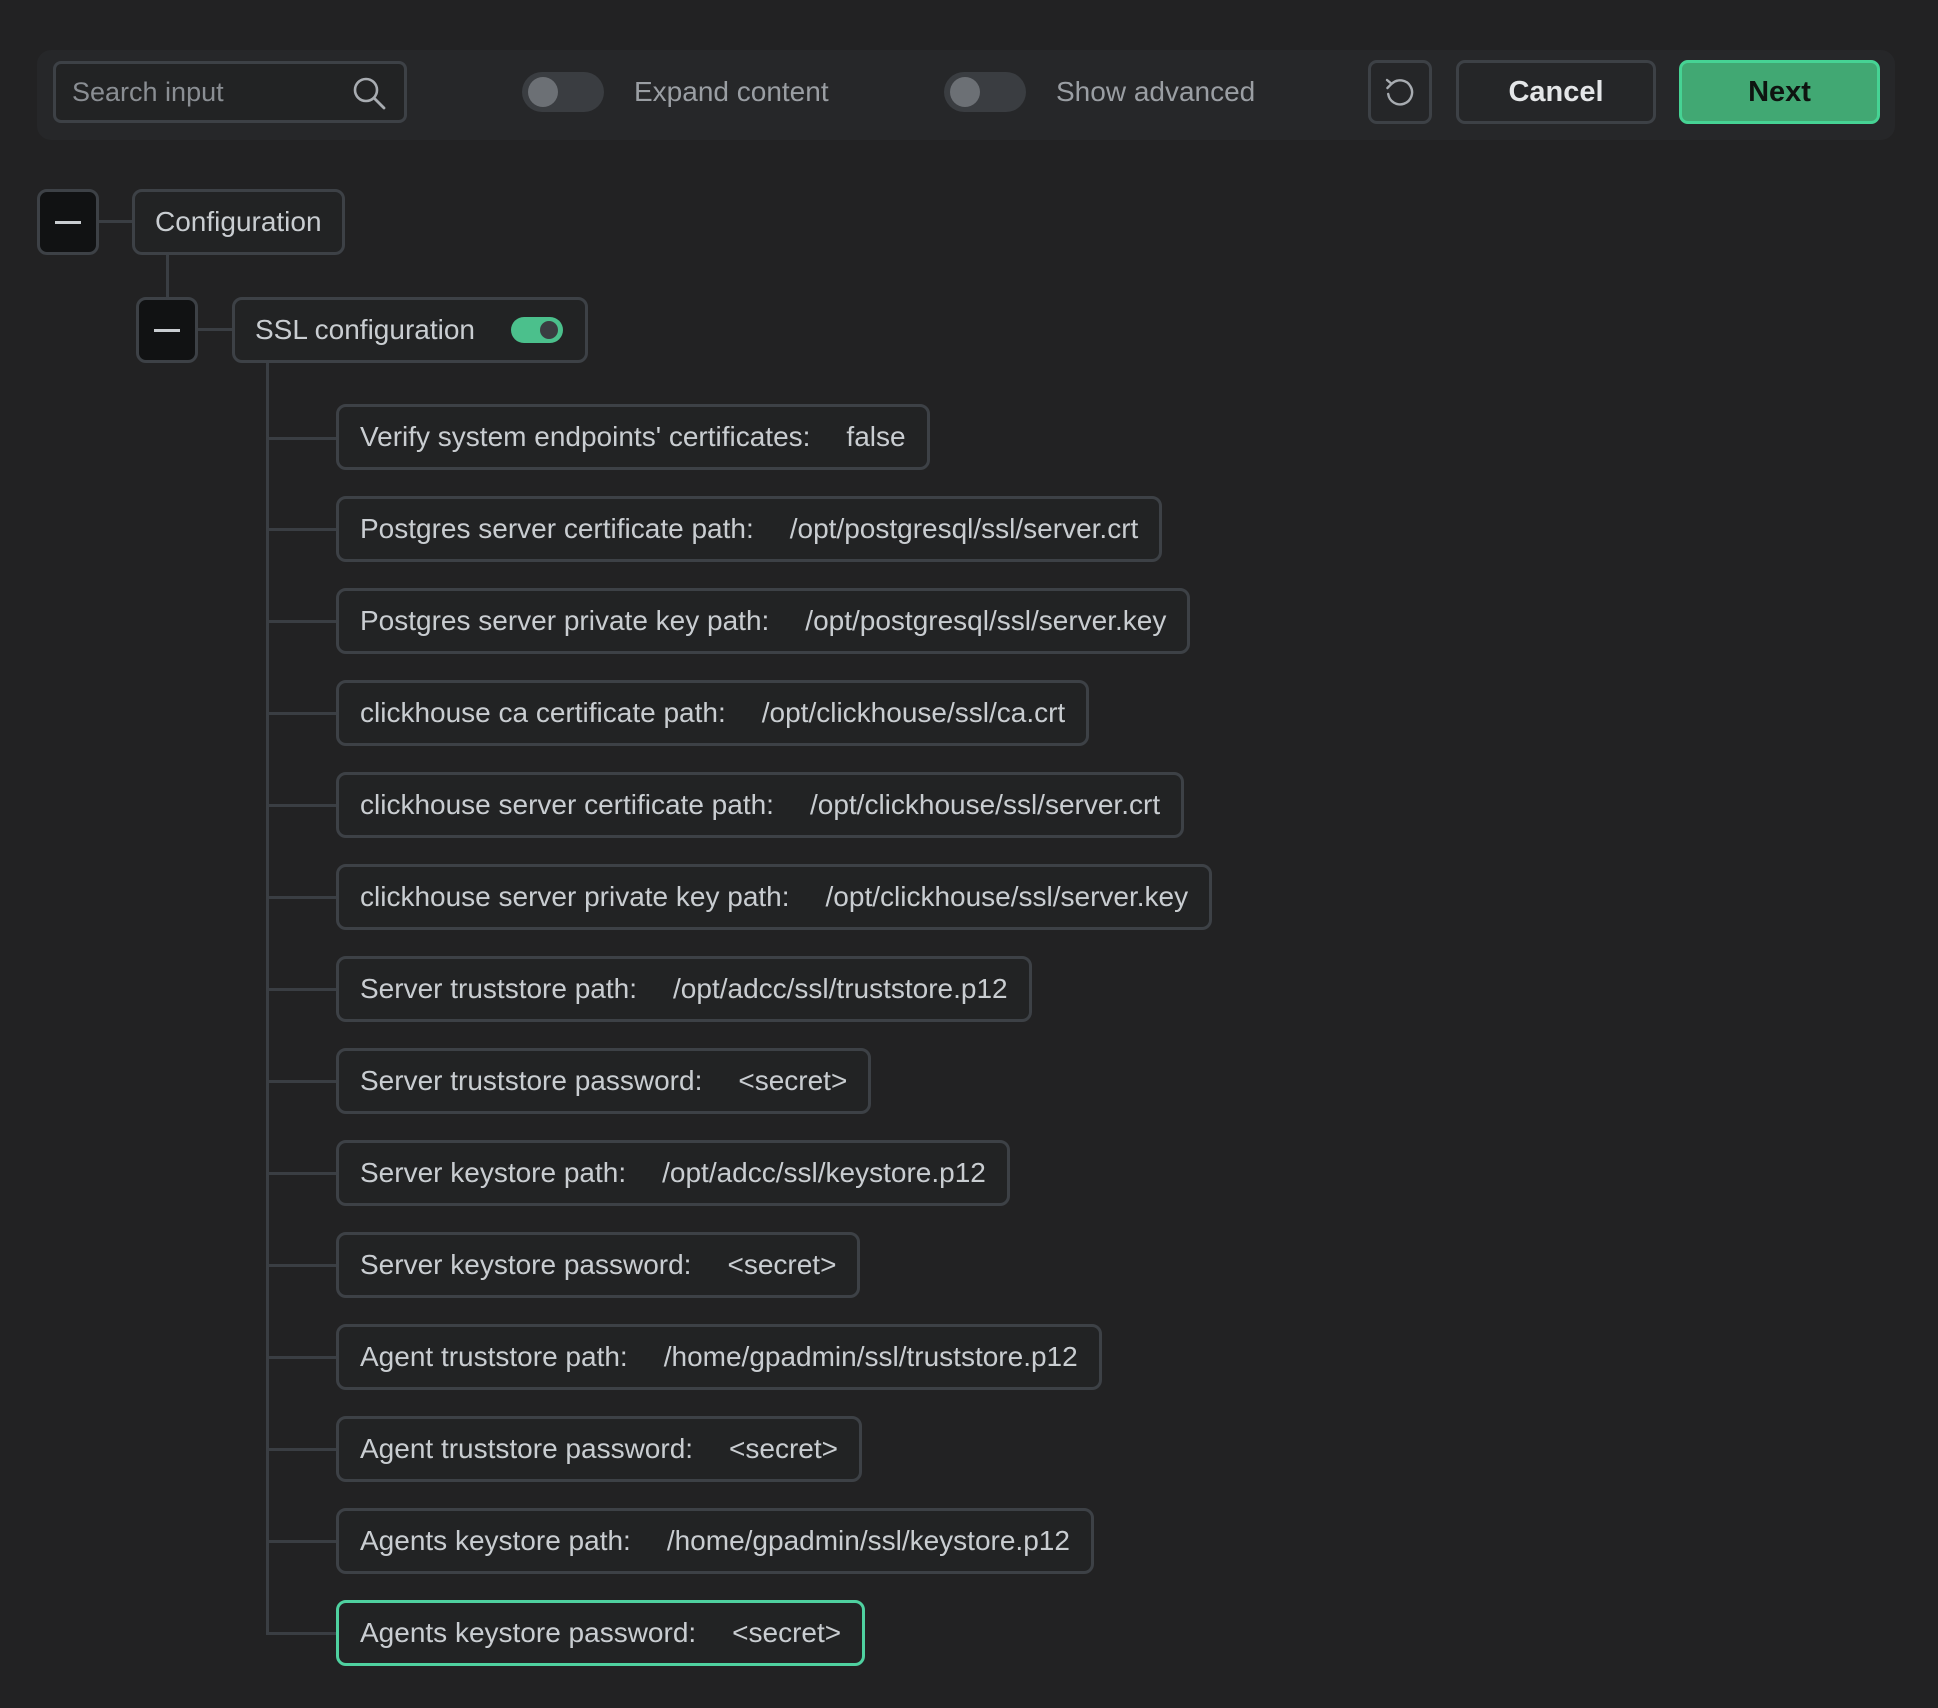 This screenshot has height=1708, width=1938. I want to click on tree-node-ssl-configuration: SSL configuration, so click(410, 330).